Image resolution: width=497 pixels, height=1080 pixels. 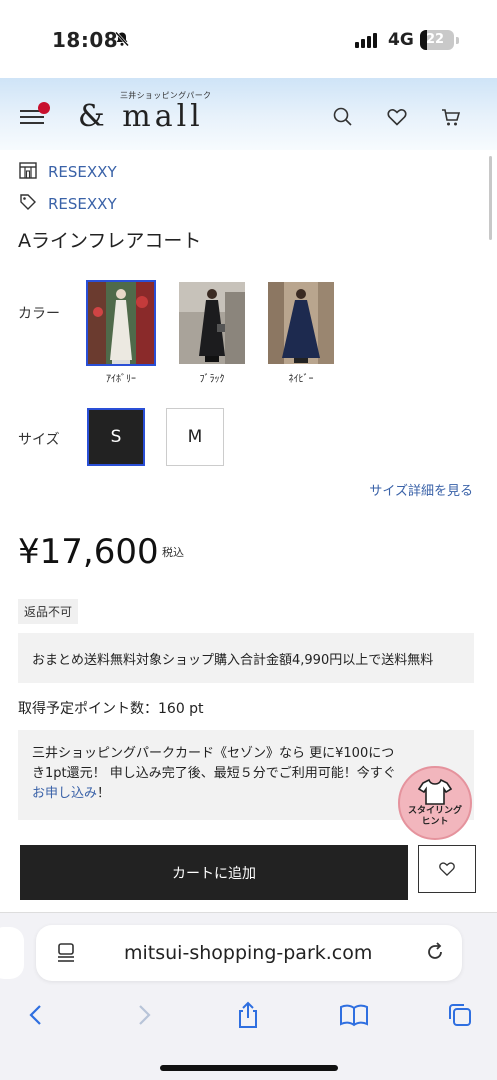 I want to click on shipping-note-box: おまとめ送料無料対象ショップ購入合計金額4,990円以上で送料無料, so click(x=246, y=658).